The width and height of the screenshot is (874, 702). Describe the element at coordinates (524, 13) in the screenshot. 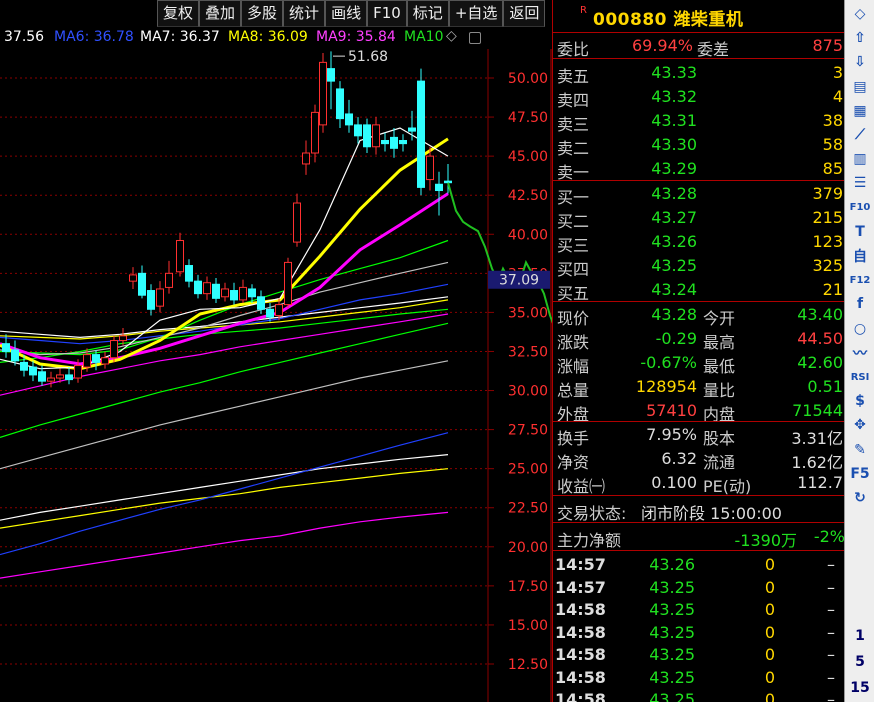

I see `back-button: 返回` at that location.